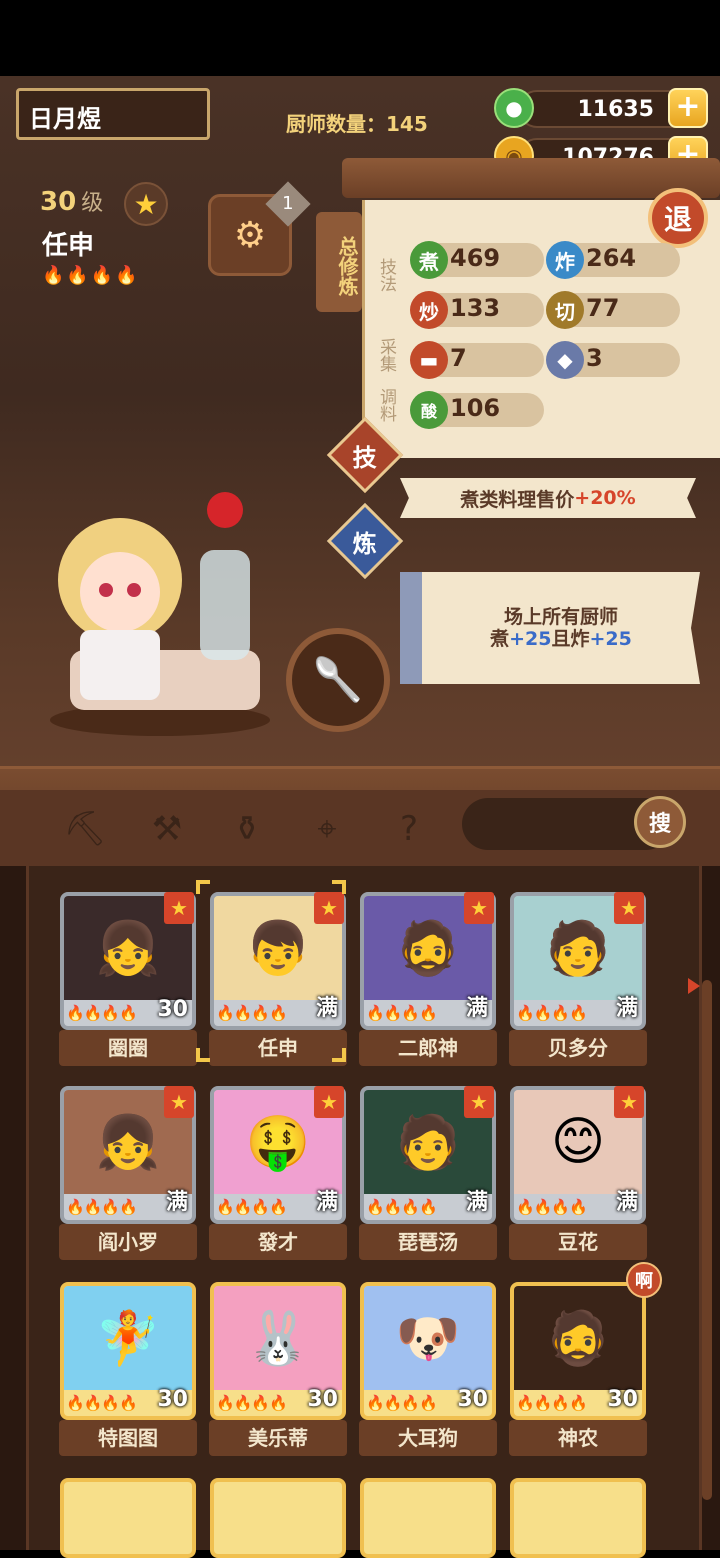  Describe the element at coordinates (615, 109) in the screenshot. I see `jade-amount: 11635` at that location.